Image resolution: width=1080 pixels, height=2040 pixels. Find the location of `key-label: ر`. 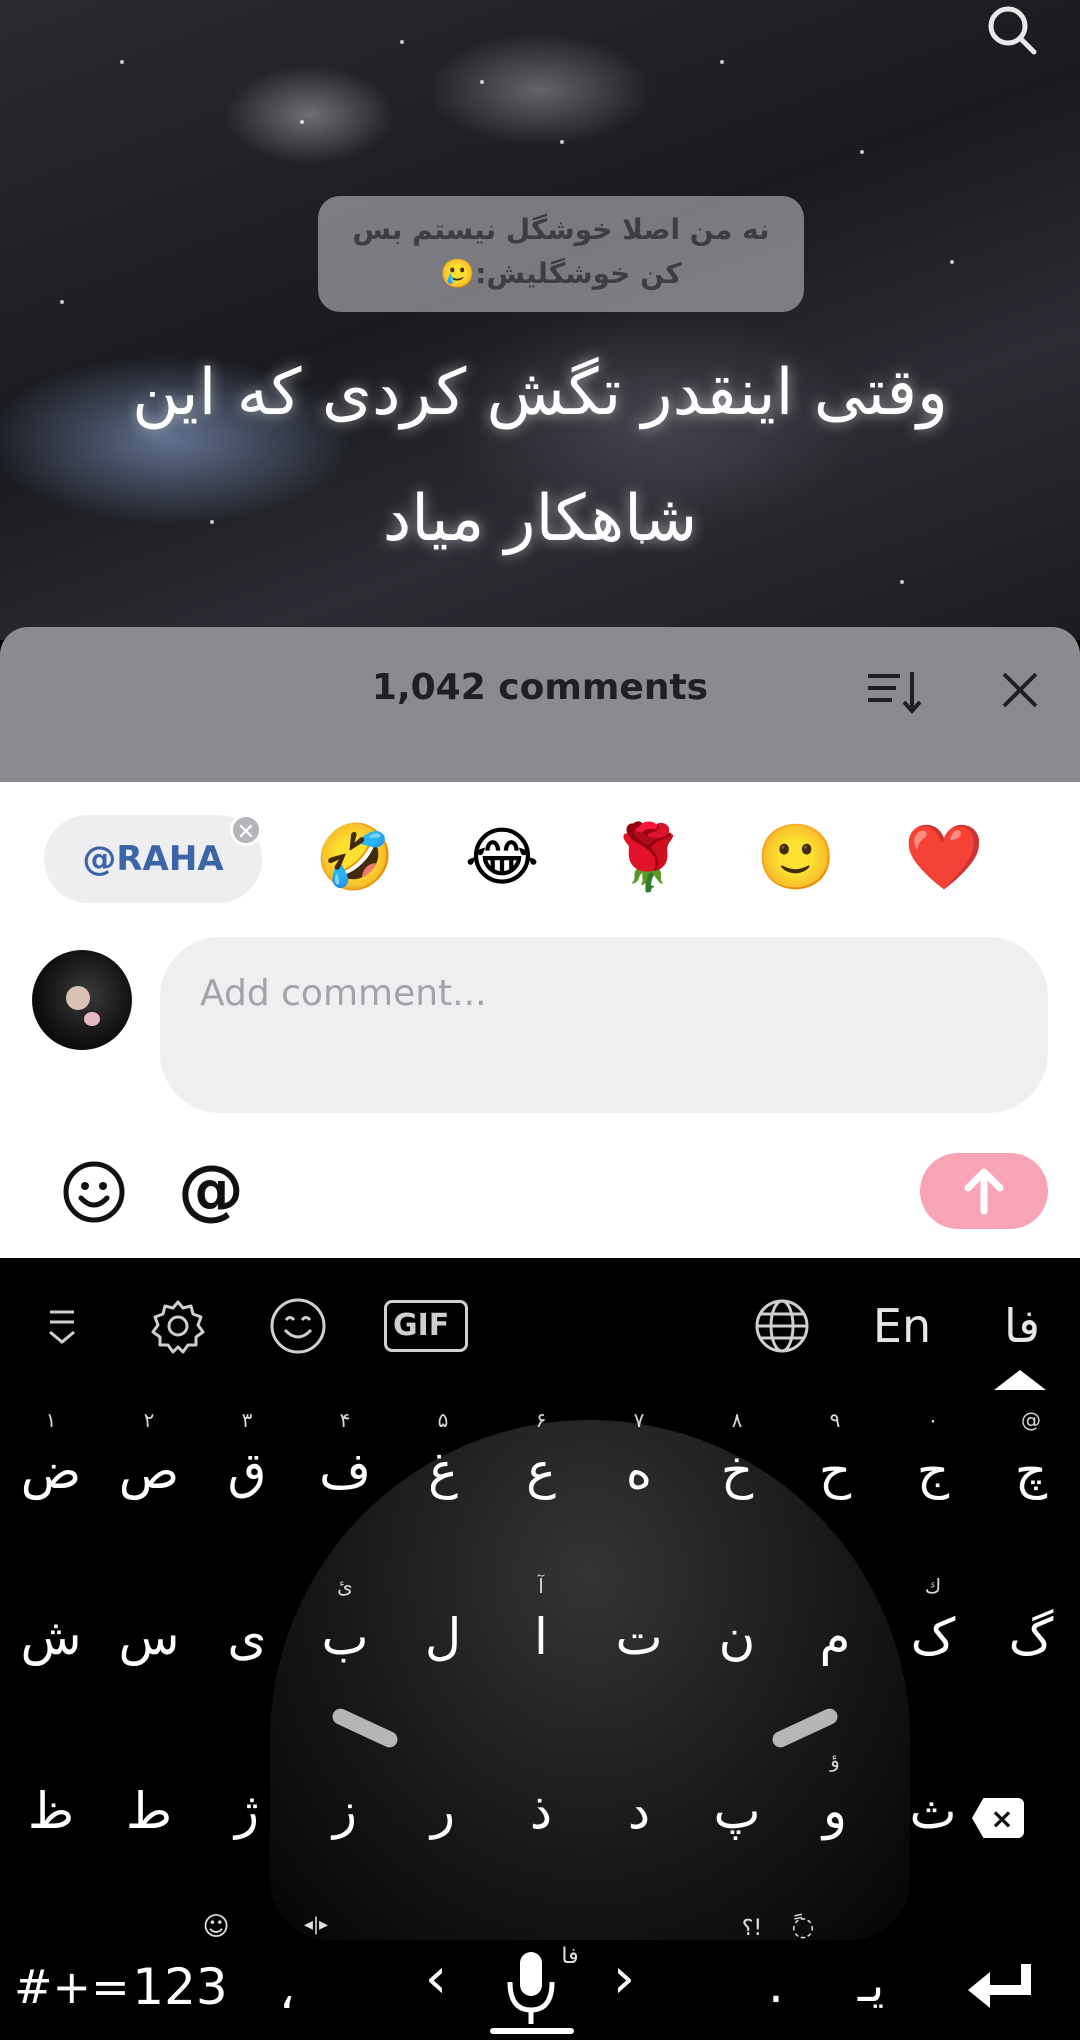

key-label: ر is located at coordinates (443, 1811).